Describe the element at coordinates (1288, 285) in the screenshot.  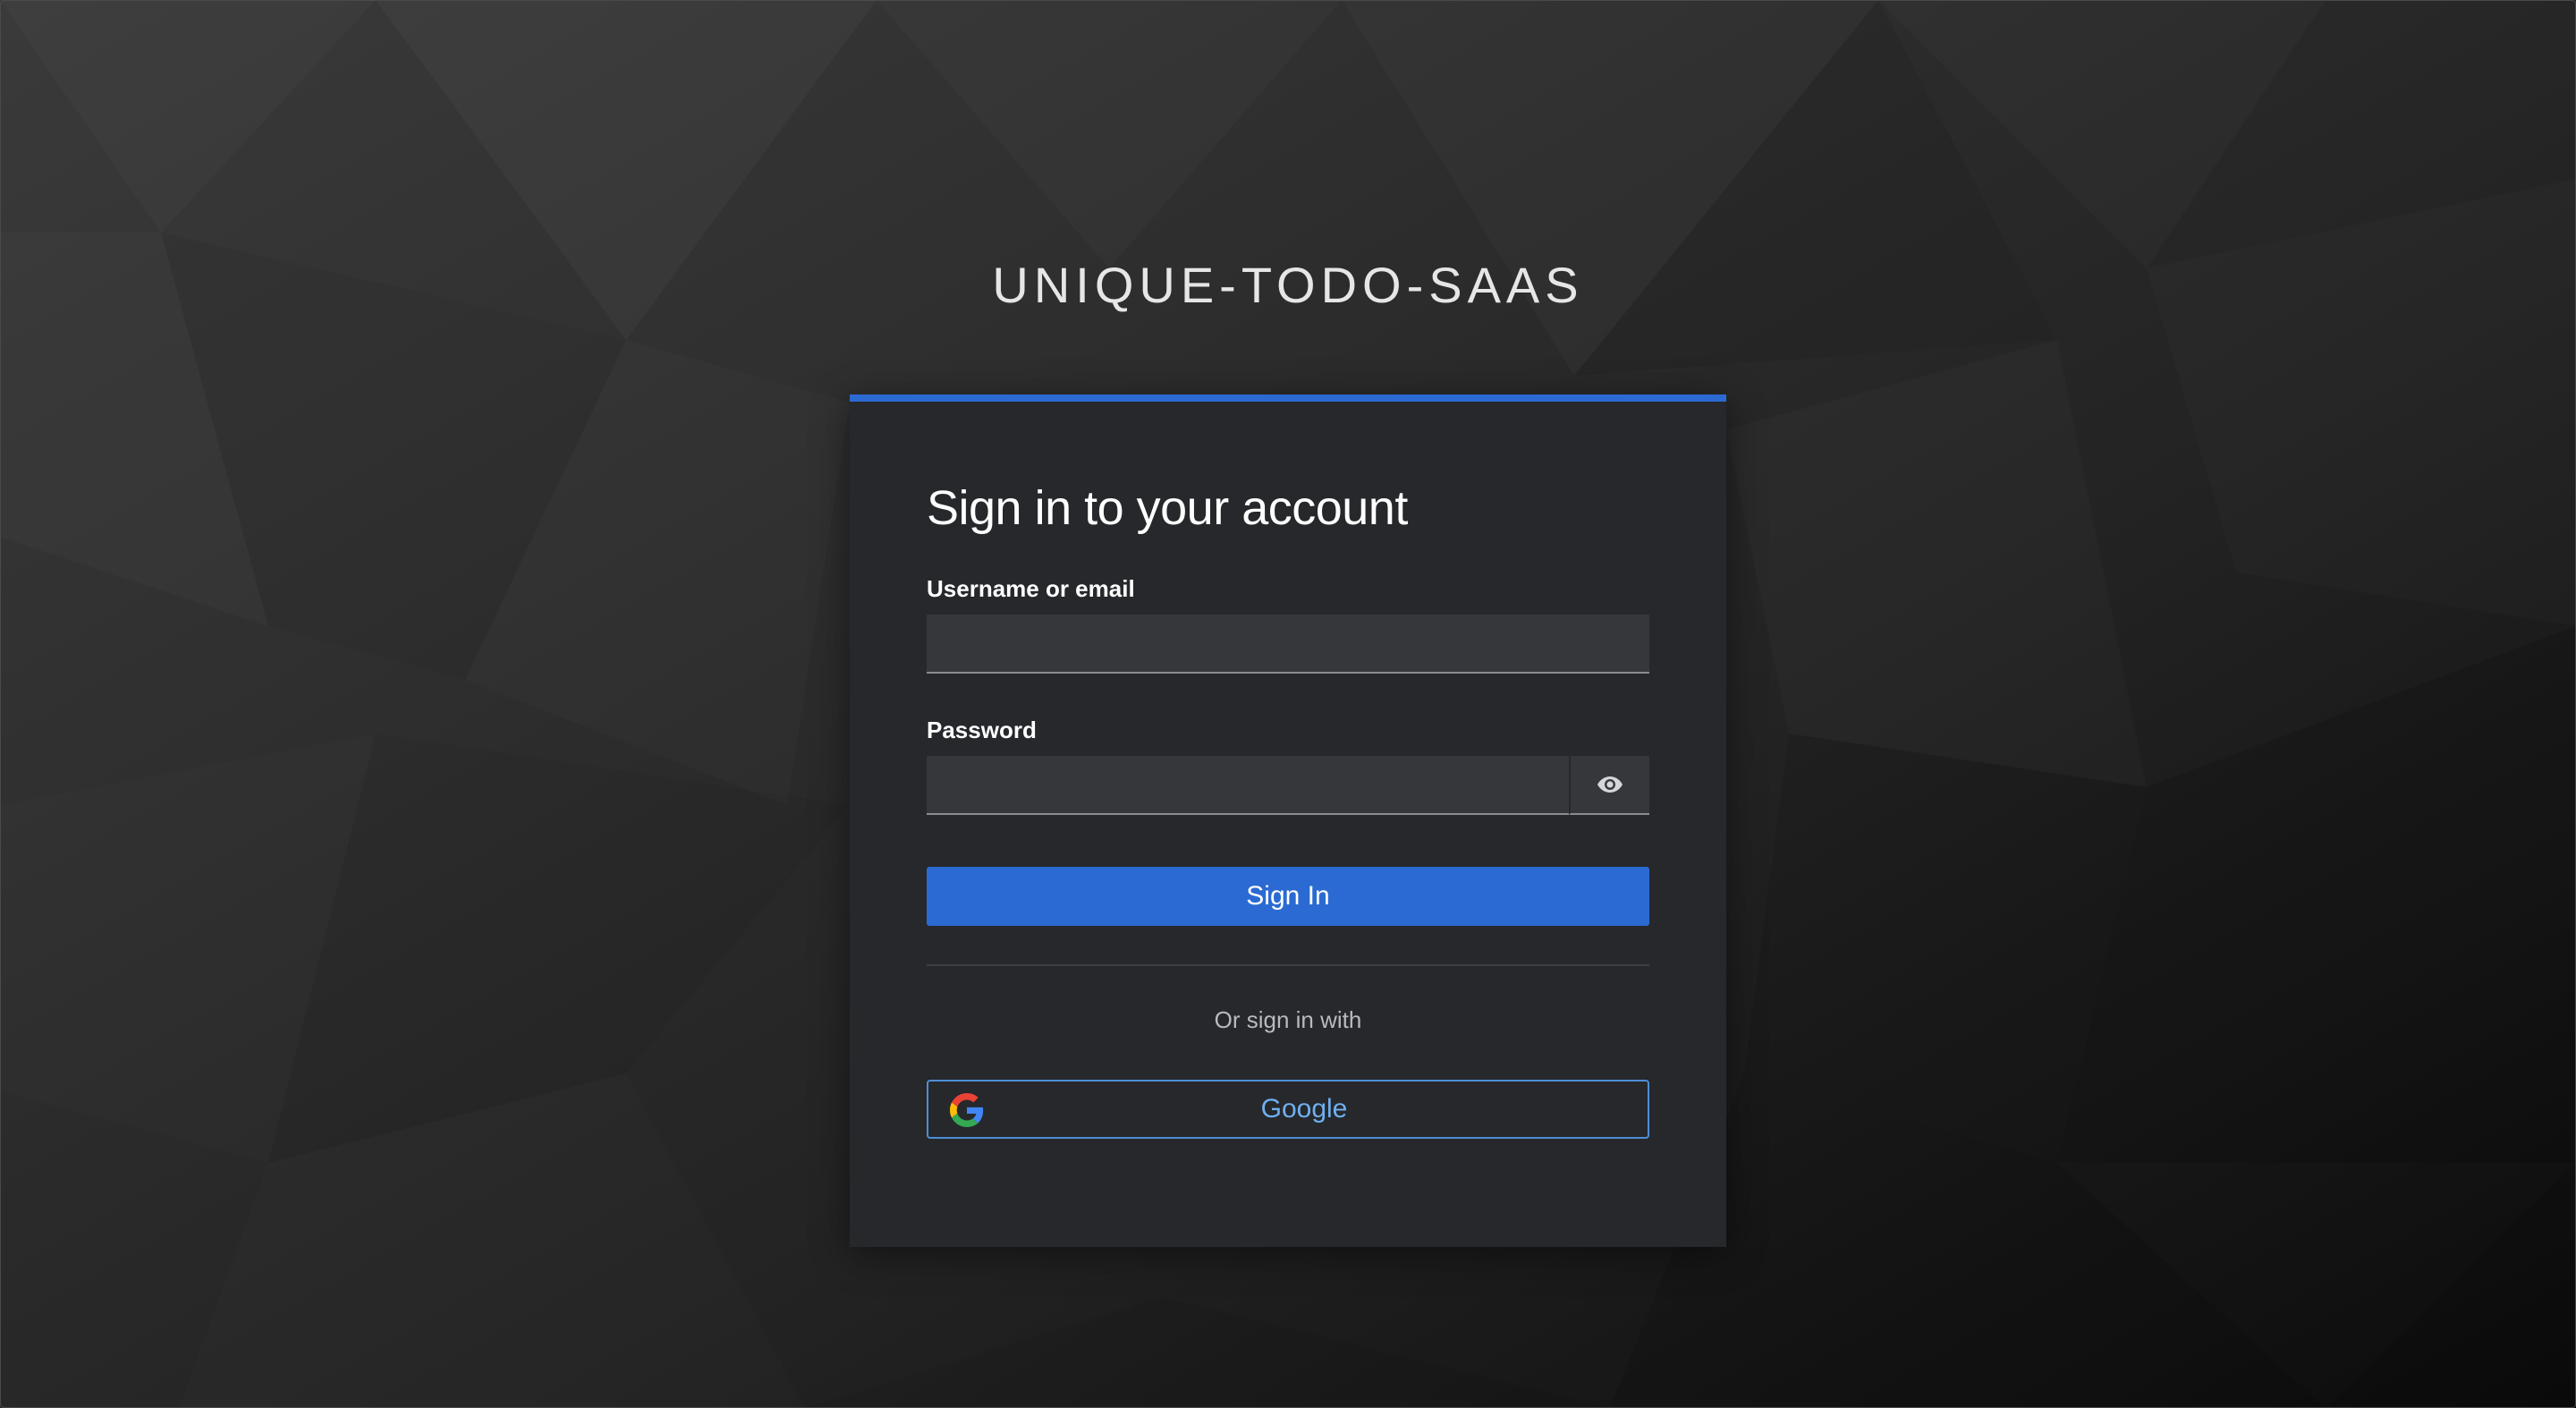
I see `brand-title: UNIQUE-TODO-SAAS` at that location.